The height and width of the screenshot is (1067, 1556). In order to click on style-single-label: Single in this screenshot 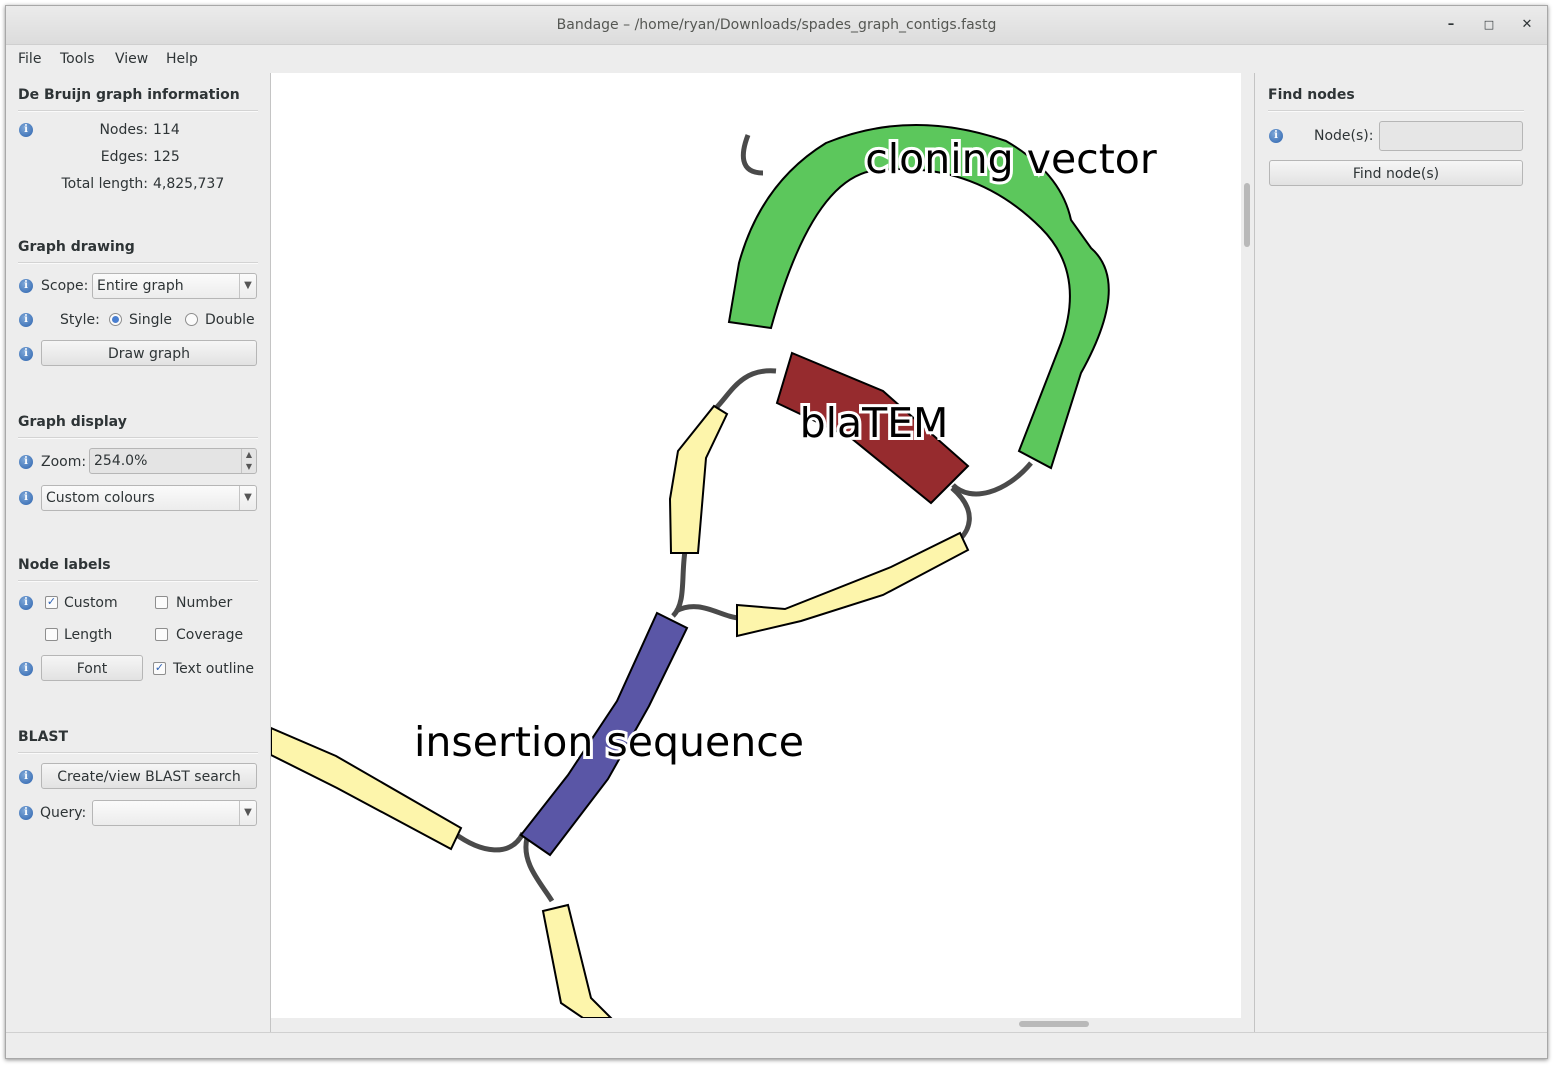, I will do `click(150, 320)`.